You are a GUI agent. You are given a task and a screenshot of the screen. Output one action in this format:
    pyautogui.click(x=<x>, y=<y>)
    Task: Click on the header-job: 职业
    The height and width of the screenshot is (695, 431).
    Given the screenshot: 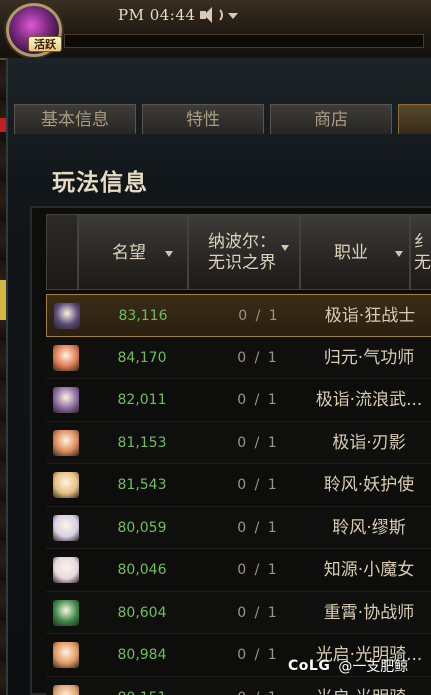 What is the action you would take?
    pyautogui.click(x=355, y=252)
    